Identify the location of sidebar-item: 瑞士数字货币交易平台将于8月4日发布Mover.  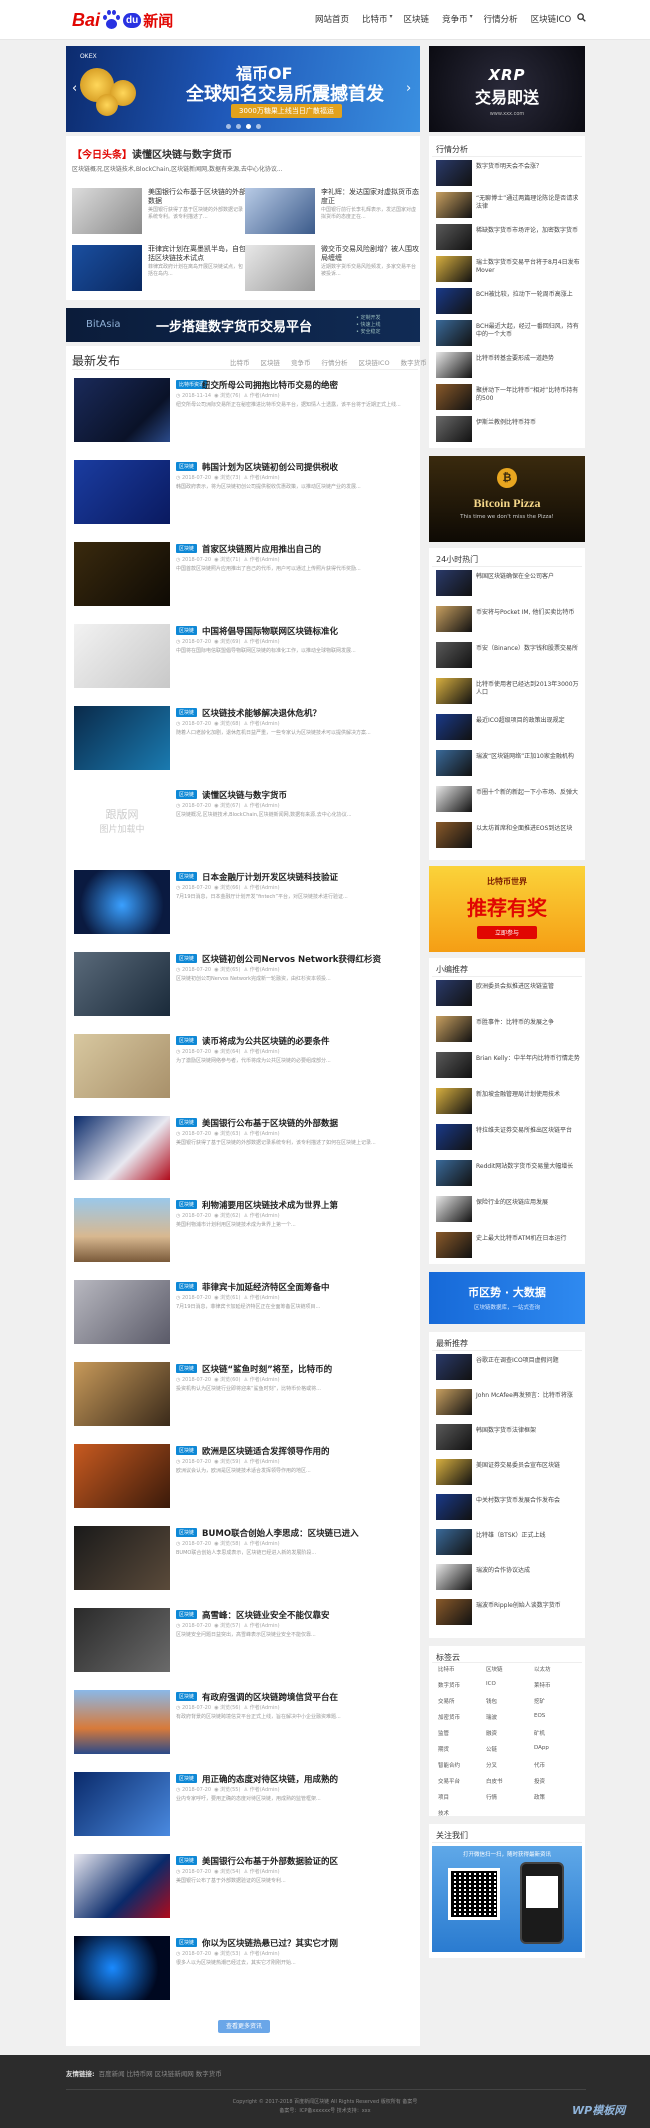
(509, 270).